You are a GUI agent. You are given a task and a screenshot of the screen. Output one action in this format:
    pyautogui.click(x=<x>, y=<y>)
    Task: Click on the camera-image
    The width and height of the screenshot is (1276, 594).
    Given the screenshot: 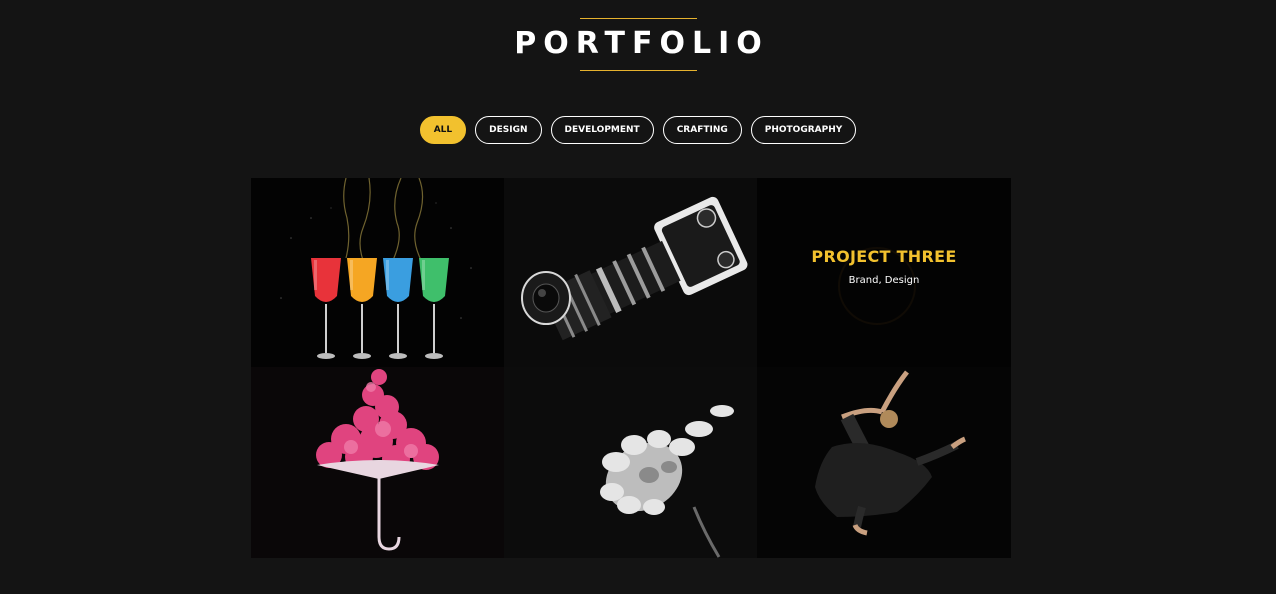 What is the action you would take?
    pyautogui.click(x=630, y=272)
    